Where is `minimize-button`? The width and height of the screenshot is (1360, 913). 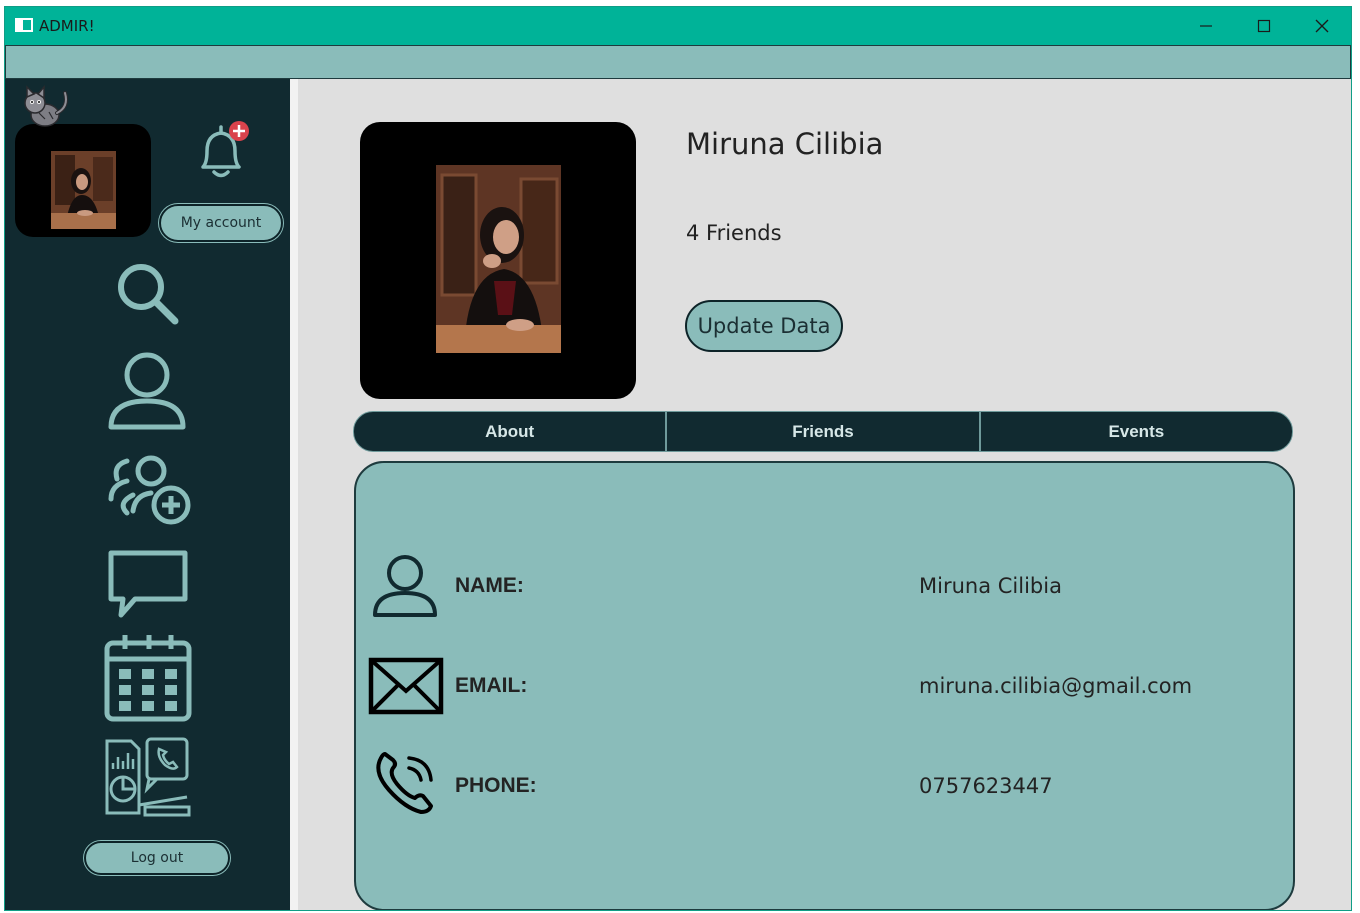
minimize-button is located at coordinates (1206, 26).